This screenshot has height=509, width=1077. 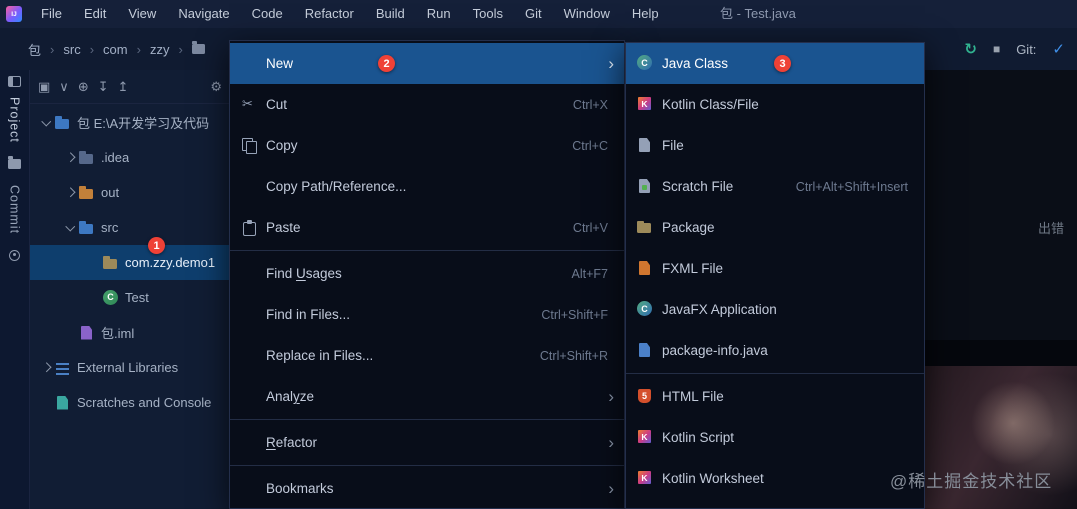 What do you see at coordinates (646, 309) in the screenshot?
I see `javafx-icon` at bounding box center [646, 309].